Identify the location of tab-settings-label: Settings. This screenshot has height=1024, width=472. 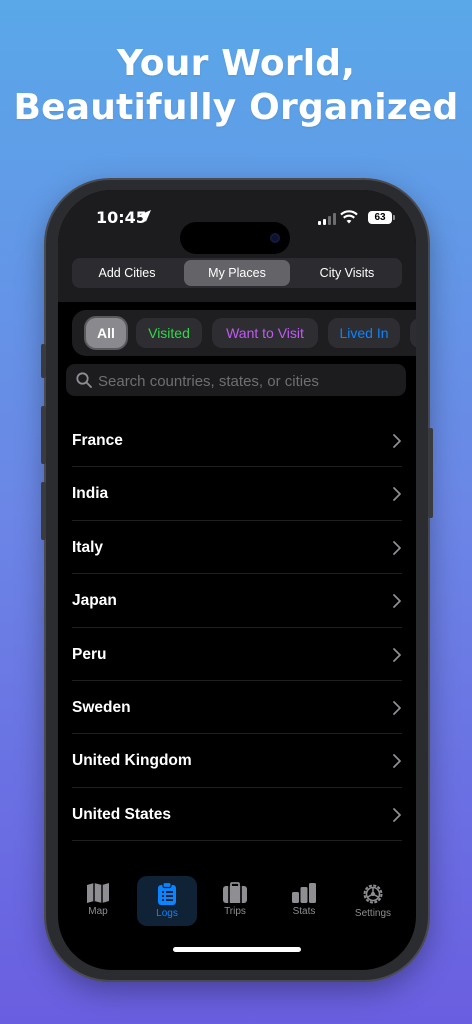
(373, 913).